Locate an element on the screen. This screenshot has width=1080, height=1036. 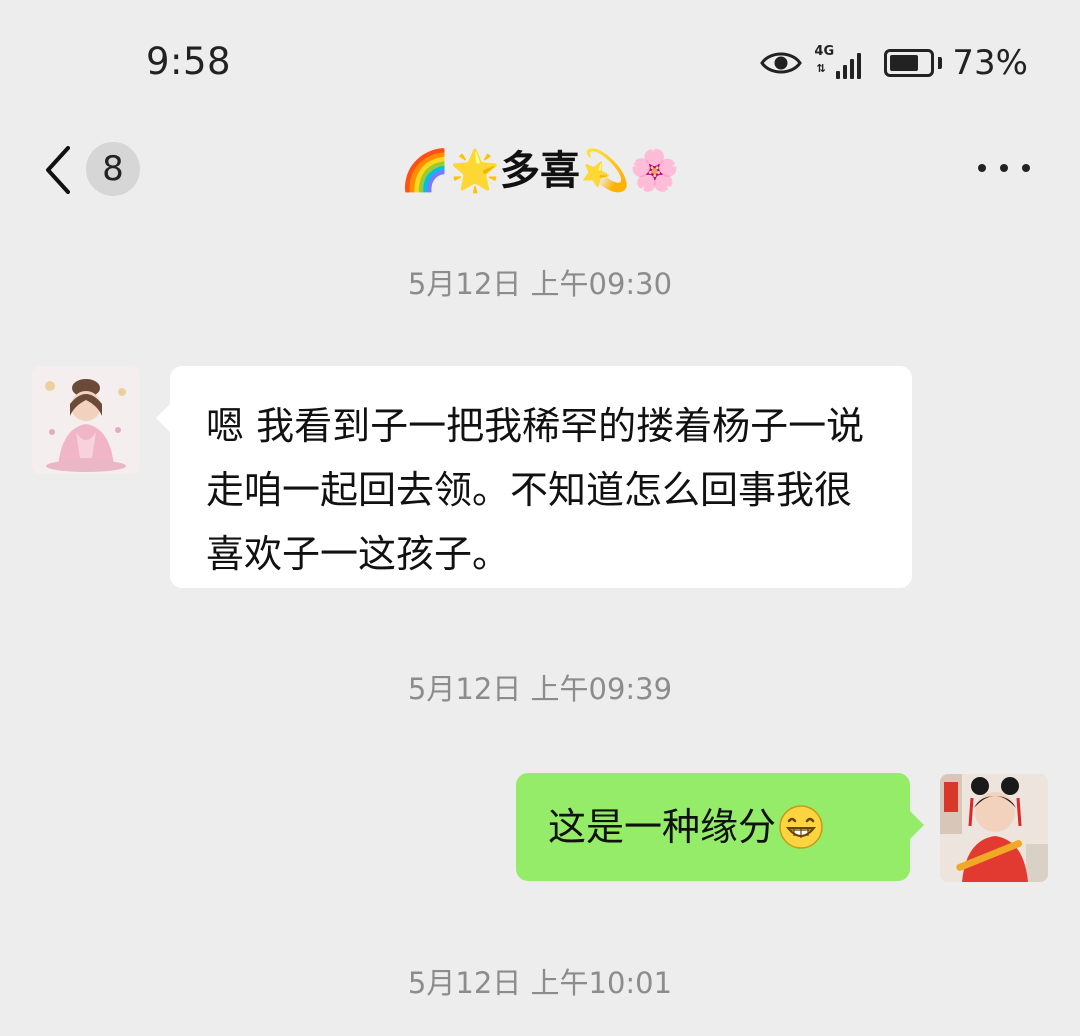
signal-icon: 4G ⇅ is located at coordinates (842, 63).